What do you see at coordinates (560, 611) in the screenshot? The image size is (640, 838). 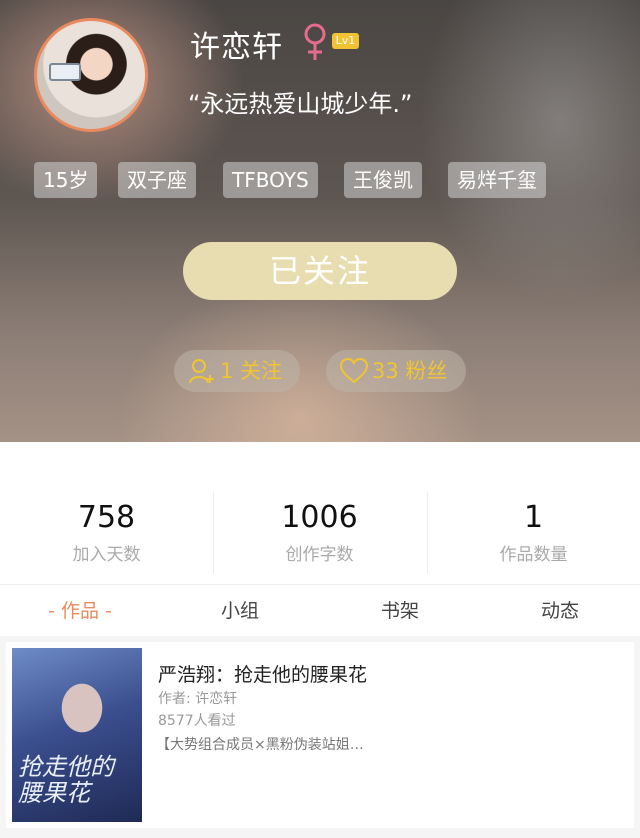 I see `tab-activity: 动态` at bounding box center [560, 611].